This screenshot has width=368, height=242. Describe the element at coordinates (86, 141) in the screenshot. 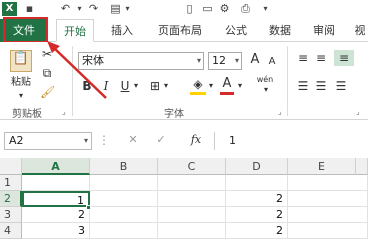

I see `chevron-down-icon: ▾` at that location.